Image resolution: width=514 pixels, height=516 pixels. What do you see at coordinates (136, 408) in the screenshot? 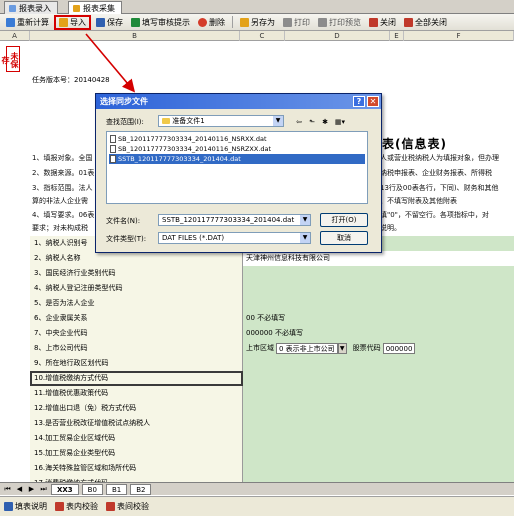
I see `row-label: 12.增值出口退（免）税方式代码` at bounding box center [136, 408].